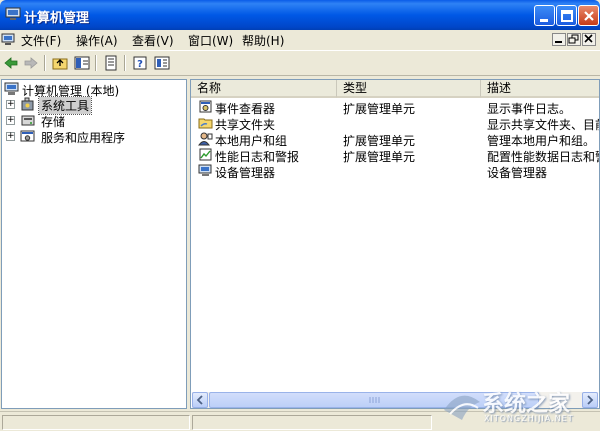 The width and height of the screenshot is (600, 431). I want to click on item-name: 设备管理器, so click(245, 173).